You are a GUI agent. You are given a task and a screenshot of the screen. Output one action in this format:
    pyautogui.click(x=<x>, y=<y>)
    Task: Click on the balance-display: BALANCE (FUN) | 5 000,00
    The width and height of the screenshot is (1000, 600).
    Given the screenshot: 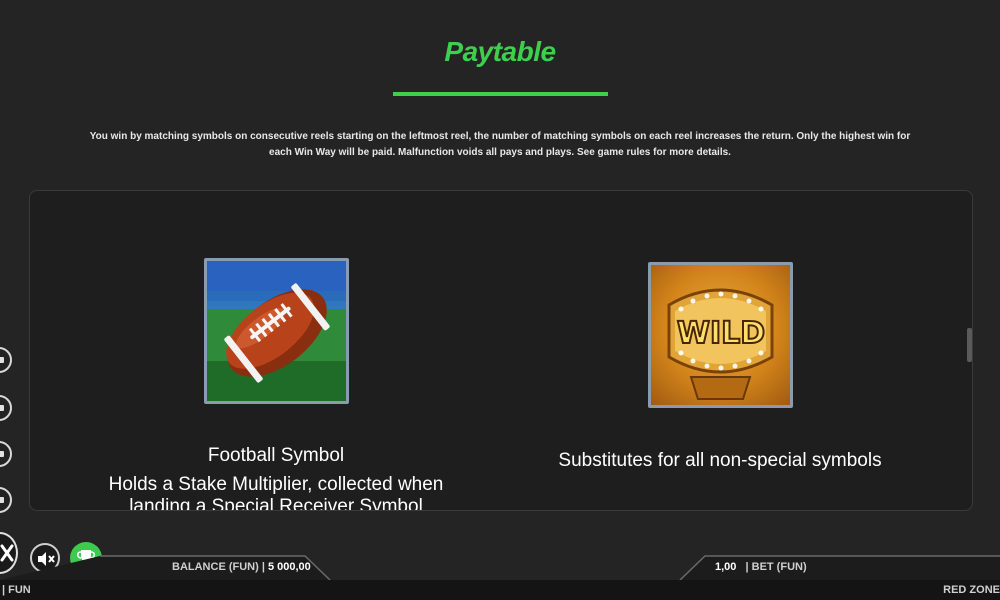 What is the action you would take?
    pyautogui.click(x=241, y=567)
    